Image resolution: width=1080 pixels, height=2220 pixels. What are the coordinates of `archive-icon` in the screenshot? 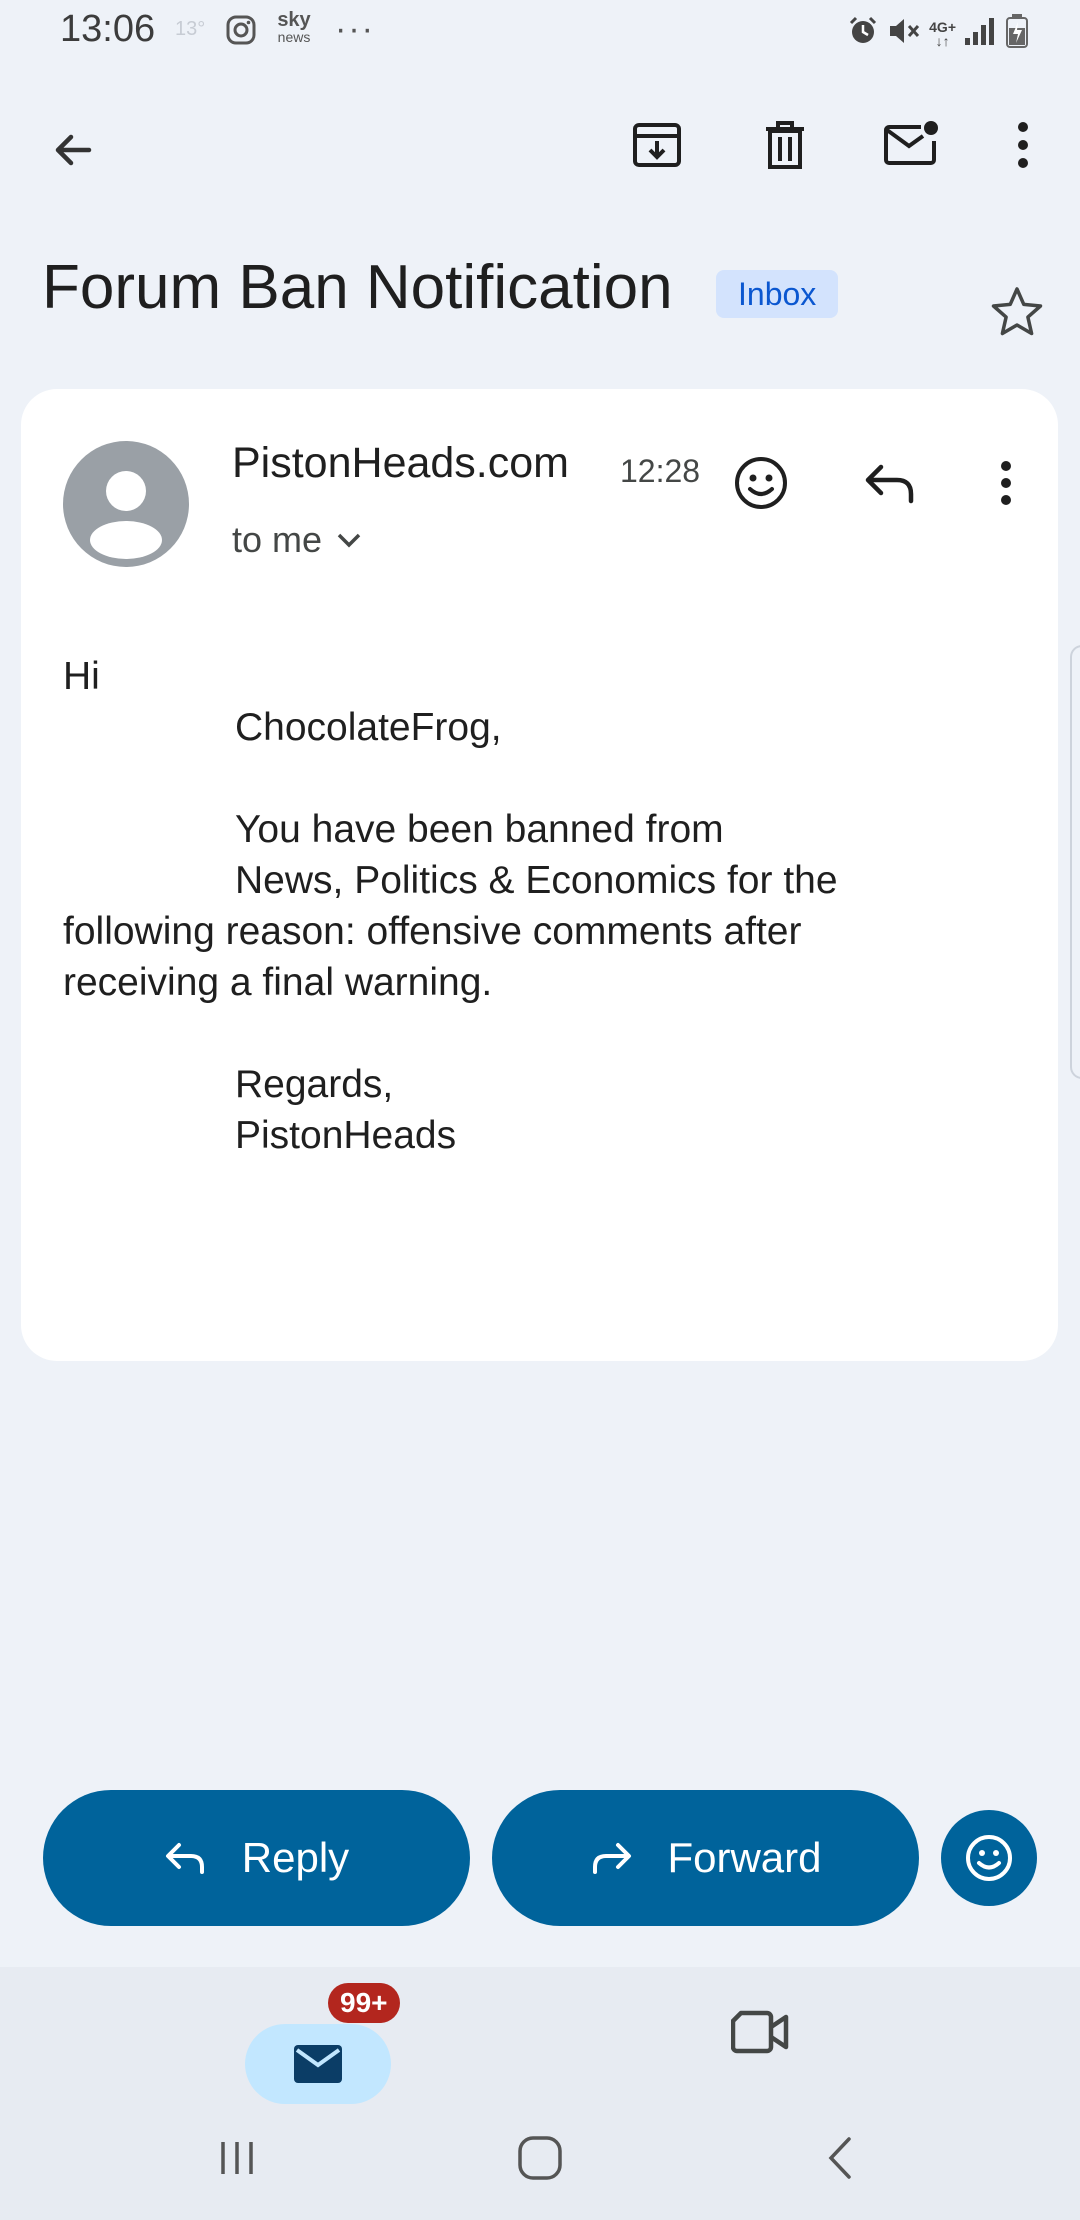 It's located at (657, 145).